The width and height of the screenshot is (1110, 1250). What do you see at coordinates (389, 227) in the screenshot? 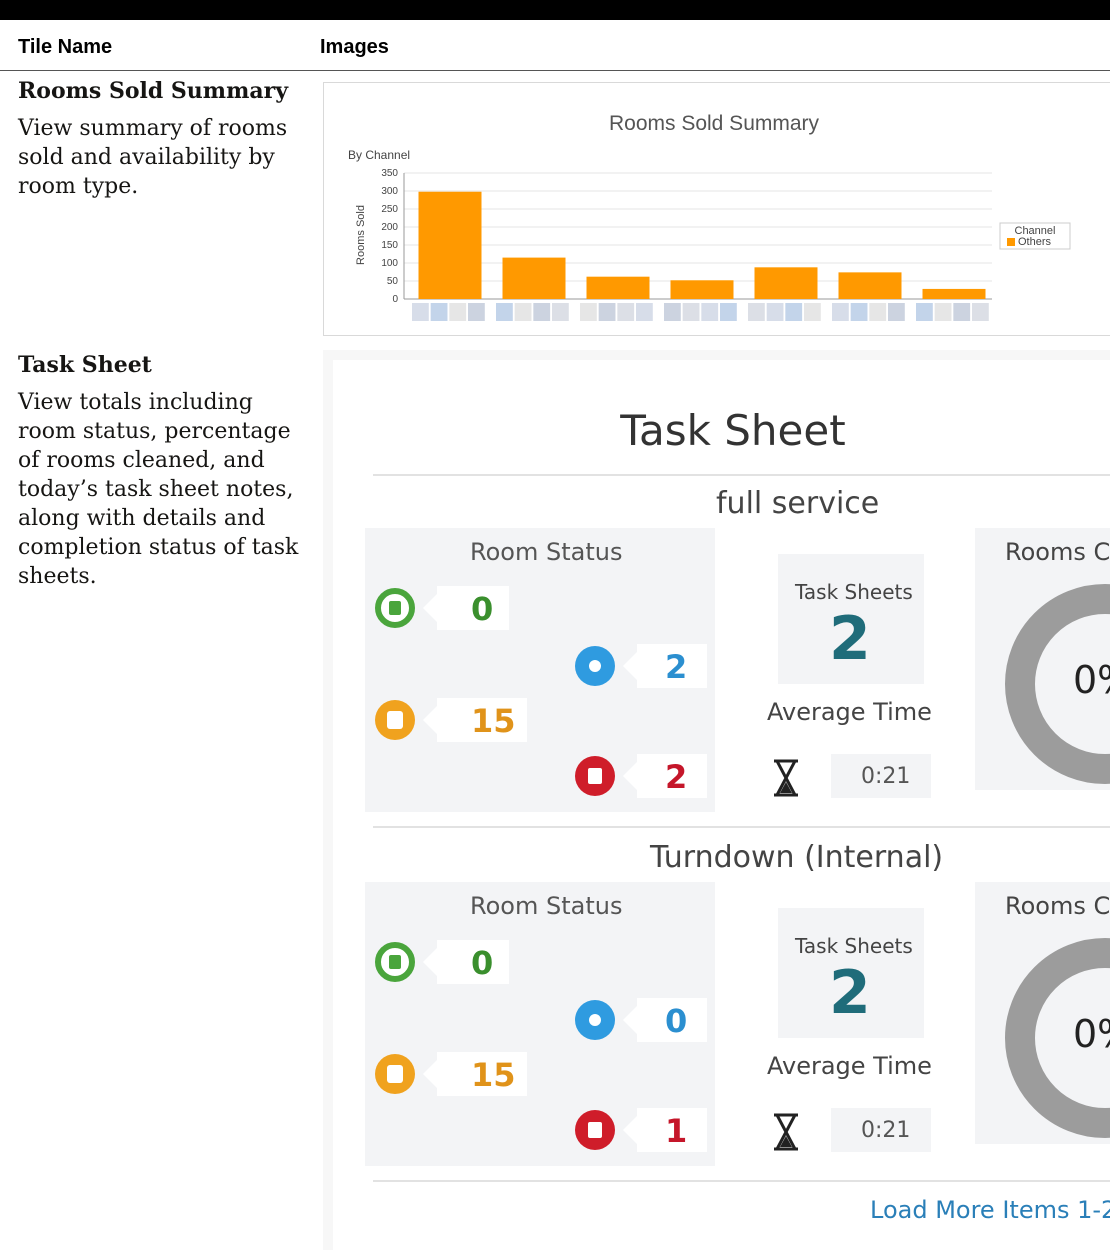
I see `y-tick-label: 200` at bounding box center [389, 227].